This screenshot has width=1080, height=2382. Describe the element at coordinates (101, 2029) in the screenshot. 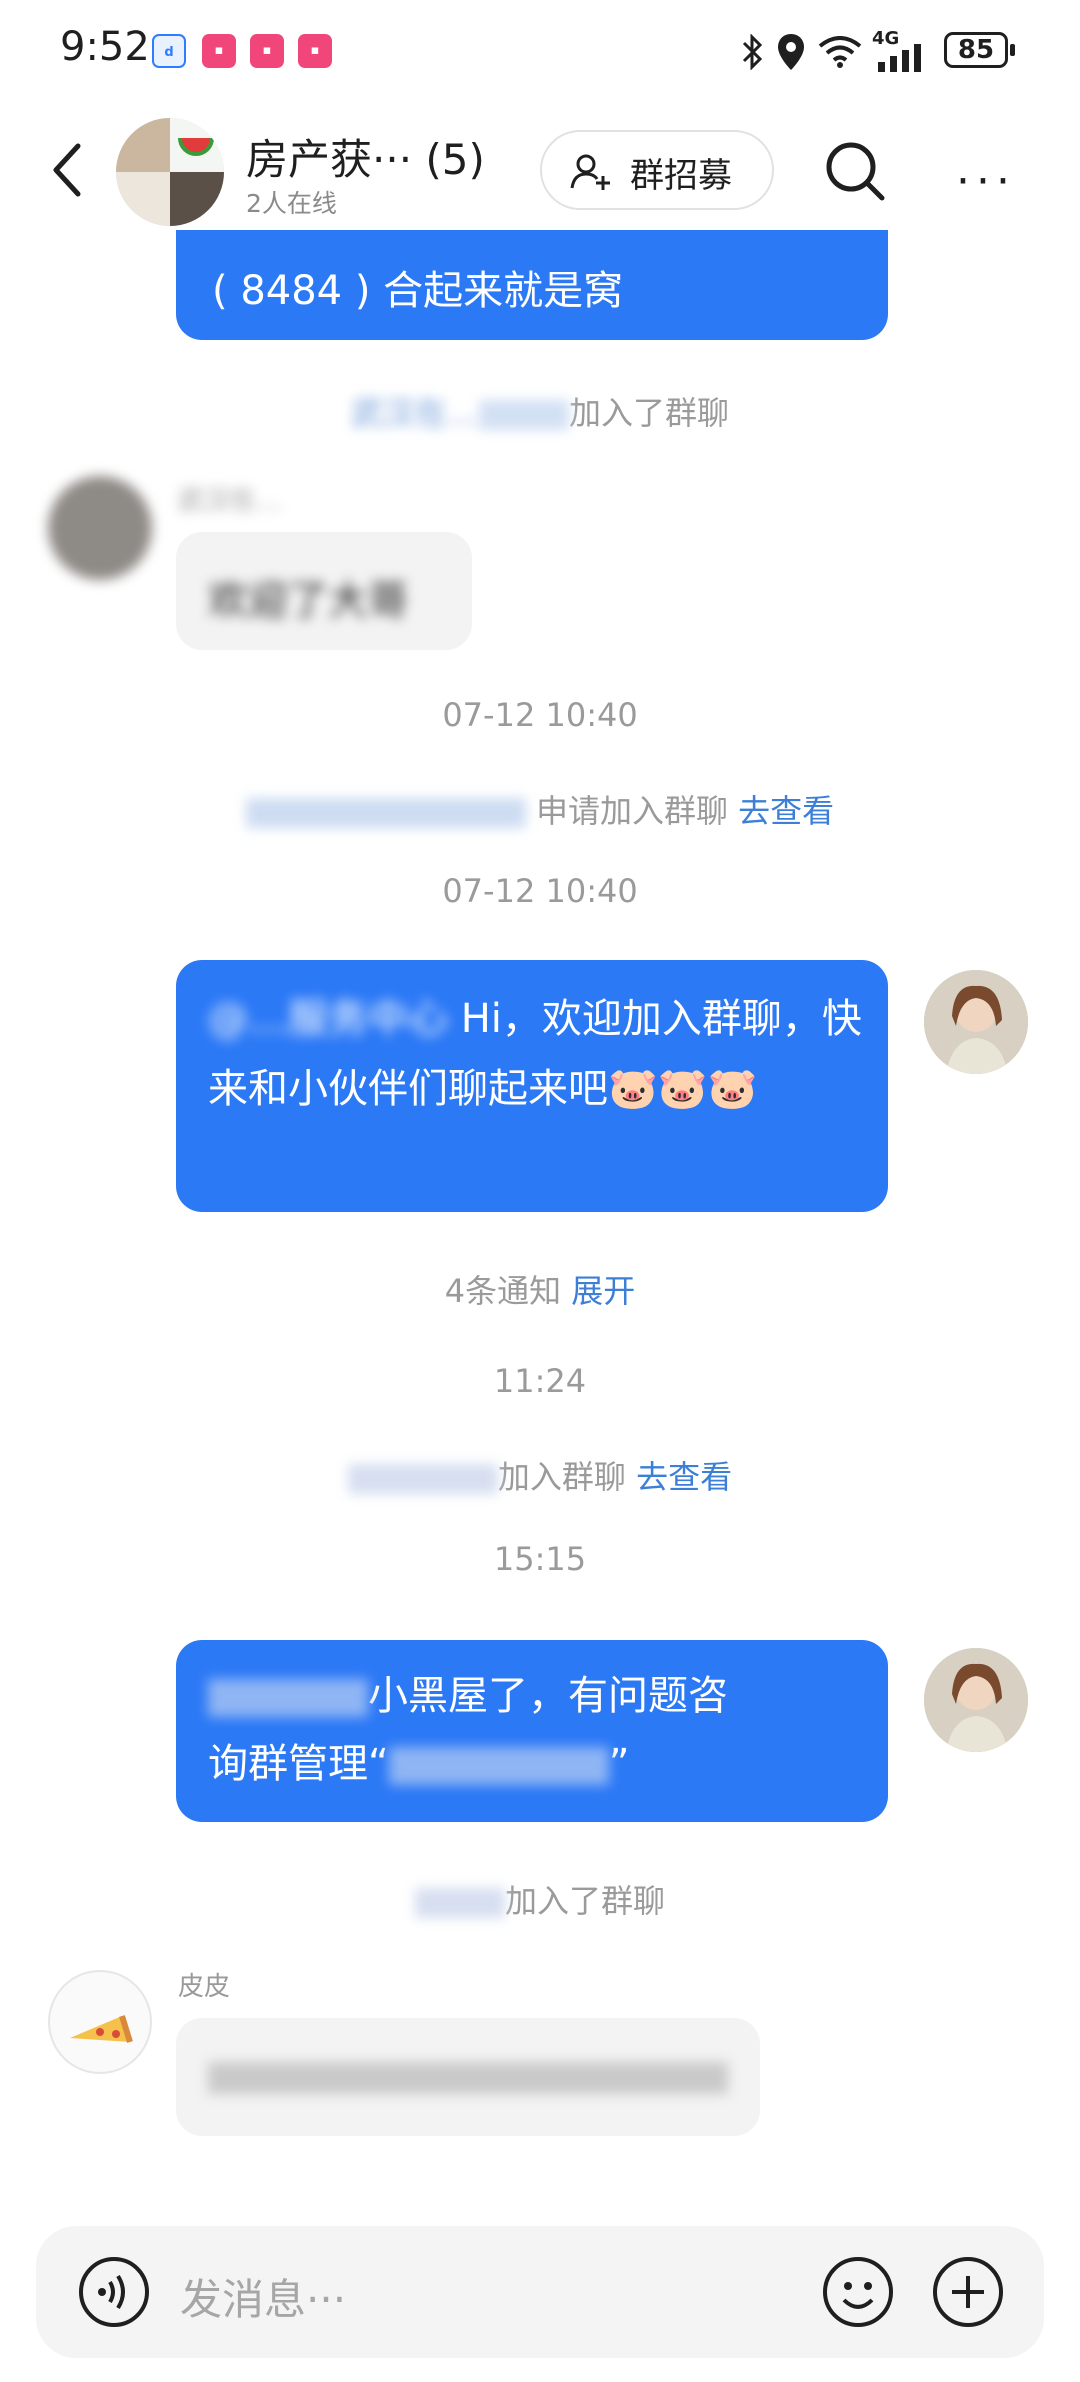

I see `pizza-icon` at that location.